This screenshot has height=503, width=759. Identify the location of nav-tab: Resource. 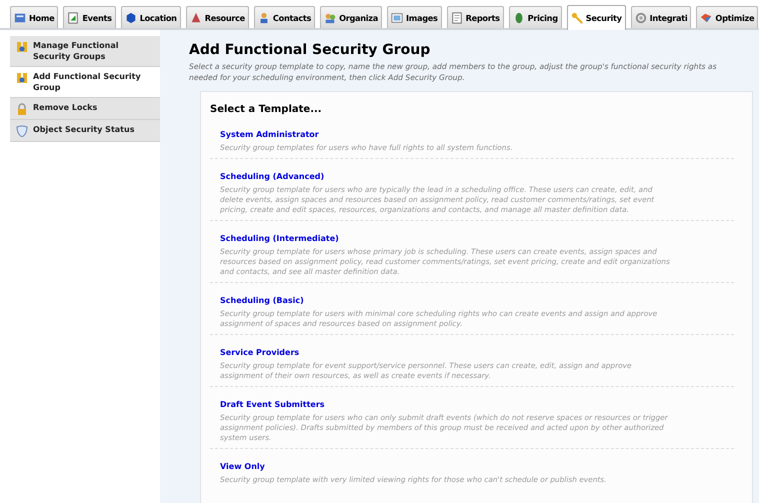
(217, 17).